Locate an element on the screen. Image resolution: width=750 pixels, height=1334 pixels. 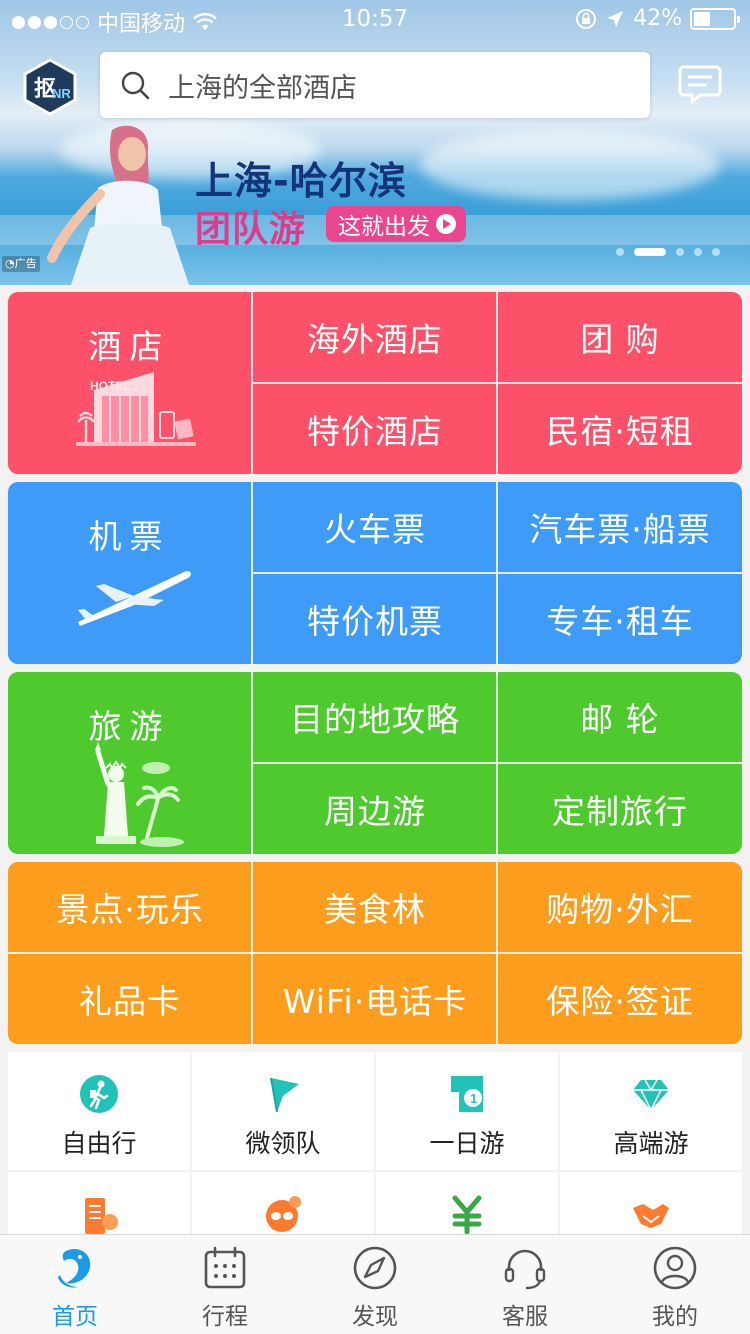
flight-cell-3: 专车·租车 is located at coordinates (620, 619).